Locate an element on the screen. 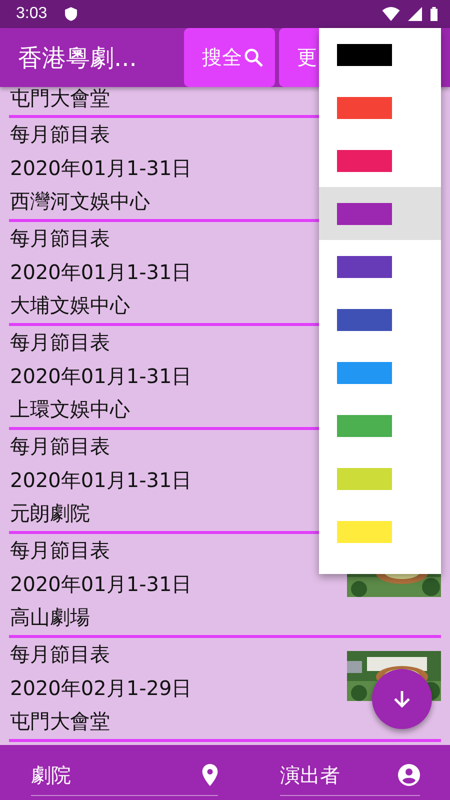 The width and height of the screenshot is (450, 800). venue-name: 大埔文娛中心 is located at coordinates (70, 305).